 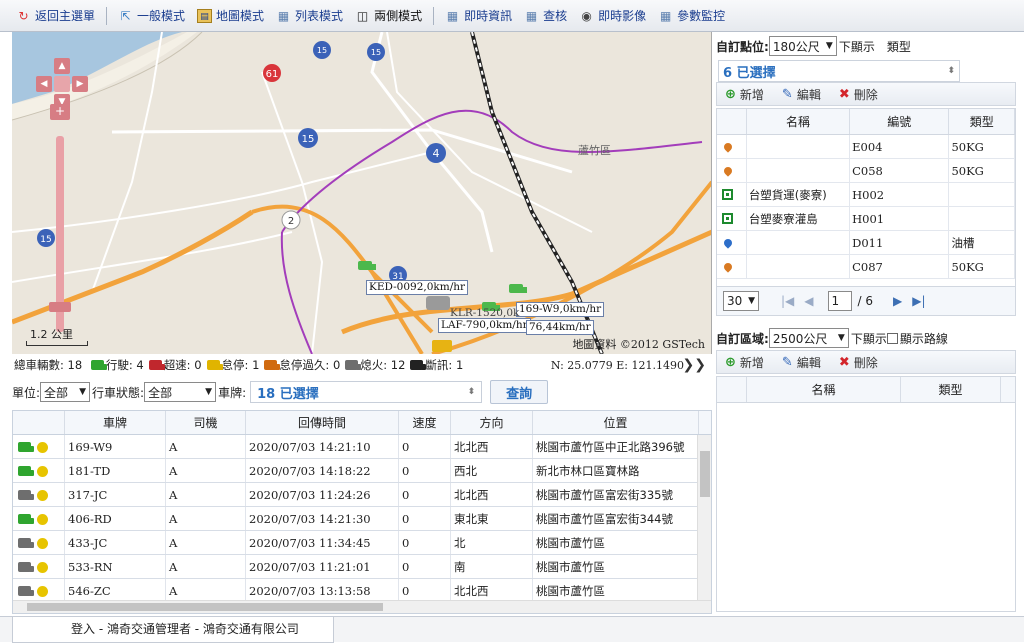 What do you see at coordinates (900, 266) in the screenshot?
I see `cell-code: C087` at bounding box center [900, 266].